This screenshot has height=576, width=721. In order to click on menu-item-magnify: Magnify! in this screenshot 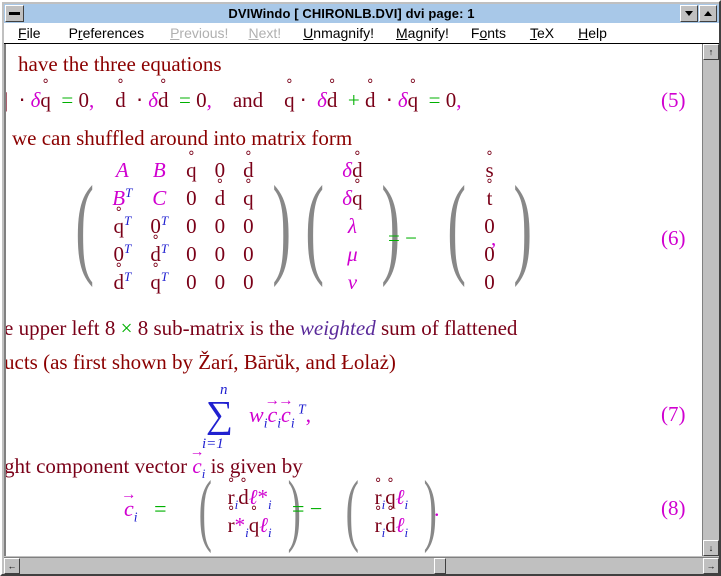, I will do `click(422, 33)`.